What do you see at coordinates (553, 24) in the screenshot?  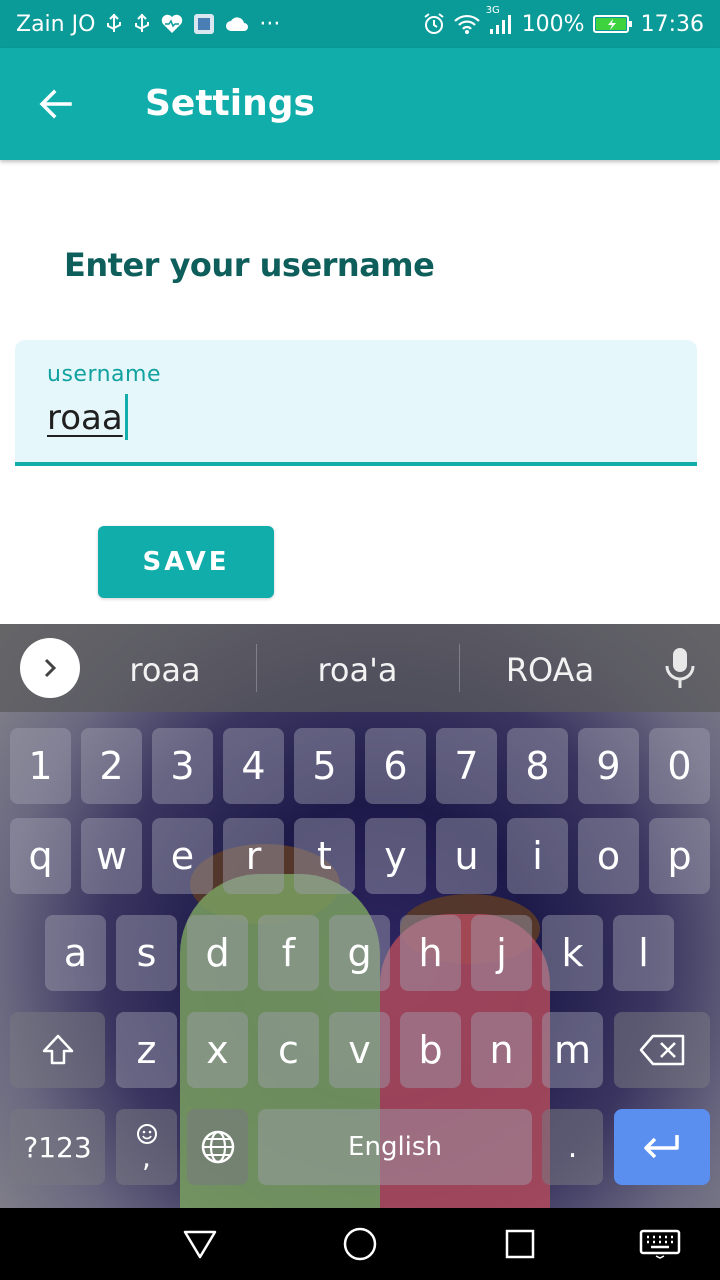 I see `battery-percent: 100%` at bounding box center [553, 24].